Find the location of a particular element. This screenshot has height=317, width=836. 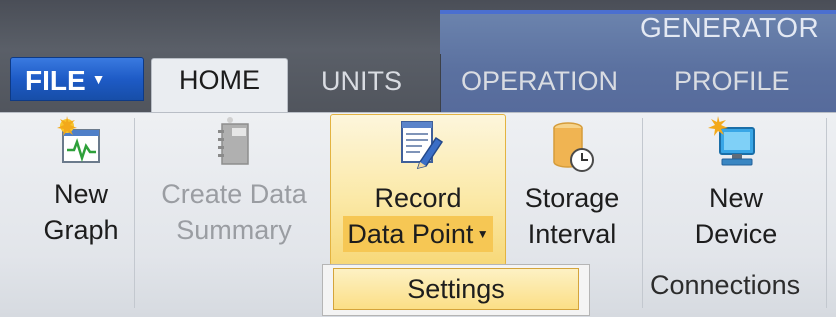

record-label-line2-wrap: Data Point ▼ is located at coordinates (418, 234).